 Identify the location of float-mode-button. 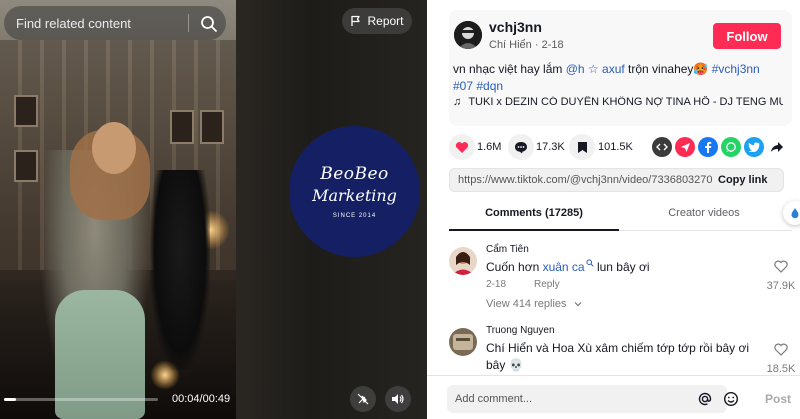
(363, 399).